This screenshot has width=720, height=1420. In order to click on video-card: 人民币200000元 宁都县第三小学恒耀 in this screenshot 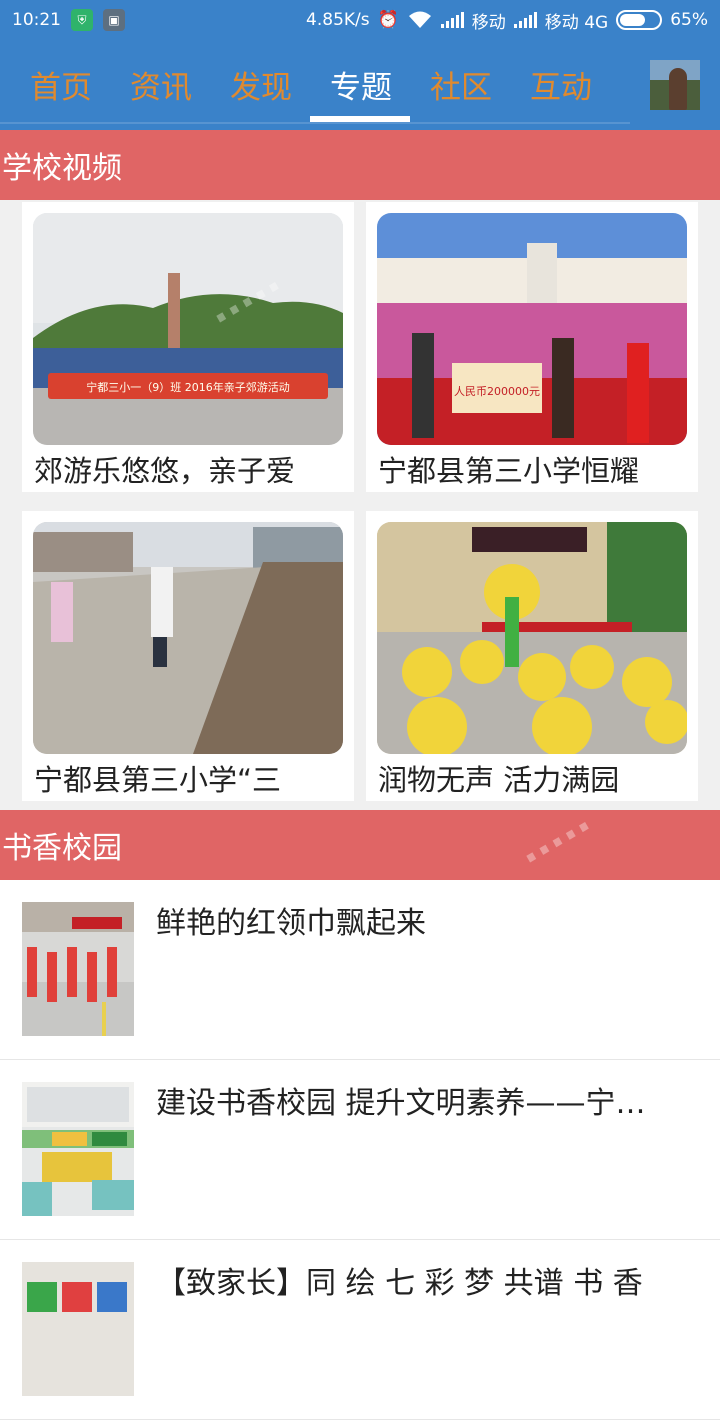, I will do `click(532, 347)`.